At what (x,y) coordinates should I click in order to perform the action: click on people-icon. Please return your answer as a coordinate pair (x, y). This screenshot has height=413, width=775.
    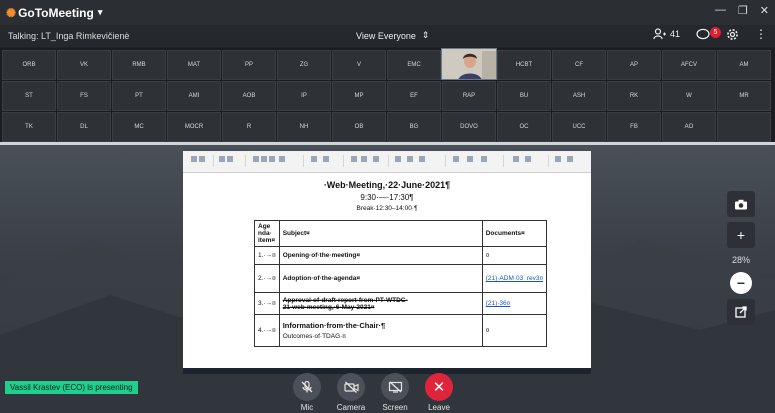
    Looking at the image, I should click on (659, 34).